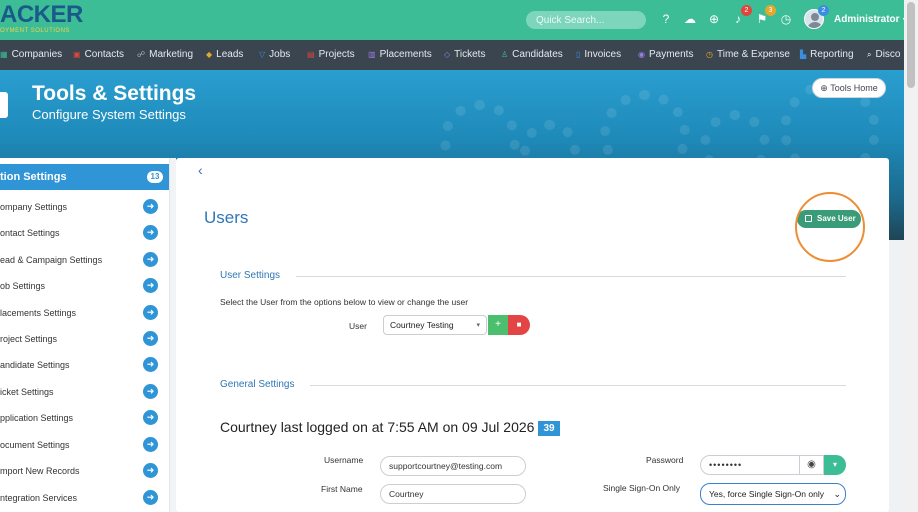 This screenshot has width=918, height=512. Describe the element at coordinates (84, 418) in the screenshot. I see `sidebar-item-application: pplication Settings ➜` at that location.